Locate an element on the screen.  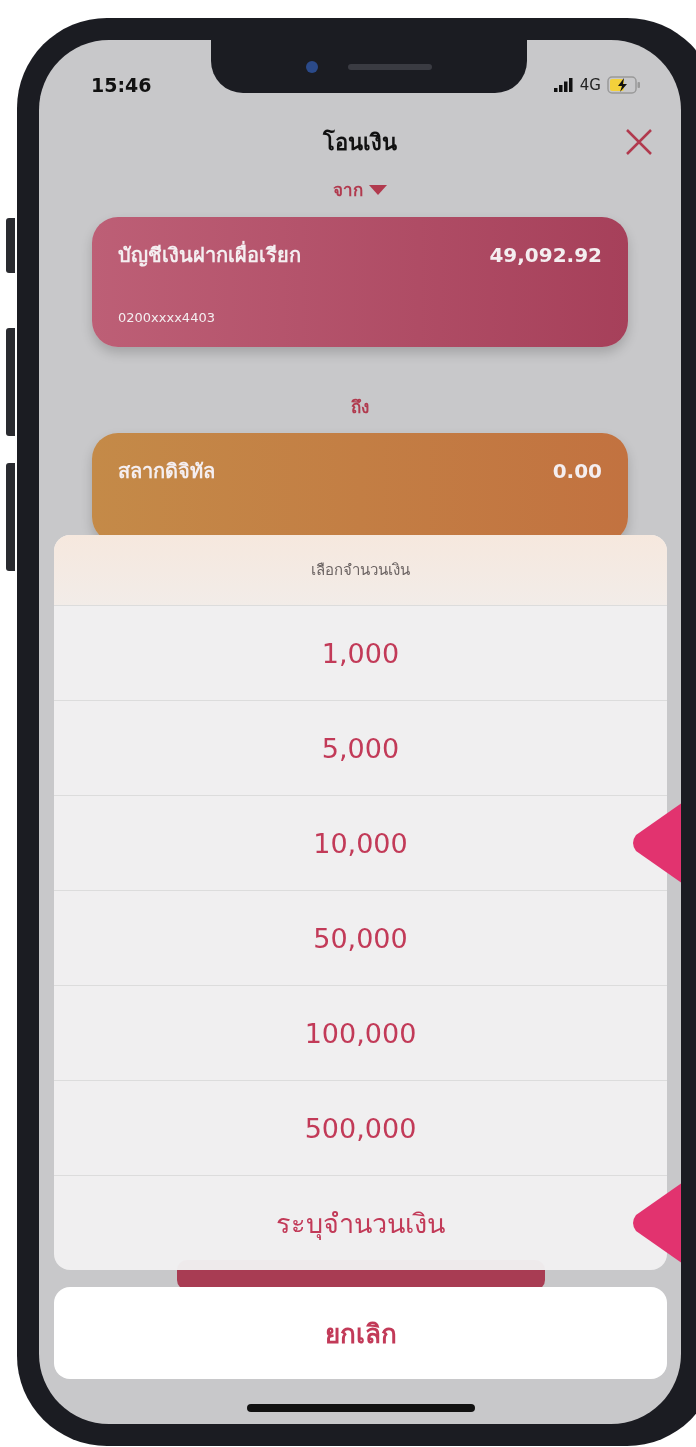
camera-icon is located at coordinates (312, 66).